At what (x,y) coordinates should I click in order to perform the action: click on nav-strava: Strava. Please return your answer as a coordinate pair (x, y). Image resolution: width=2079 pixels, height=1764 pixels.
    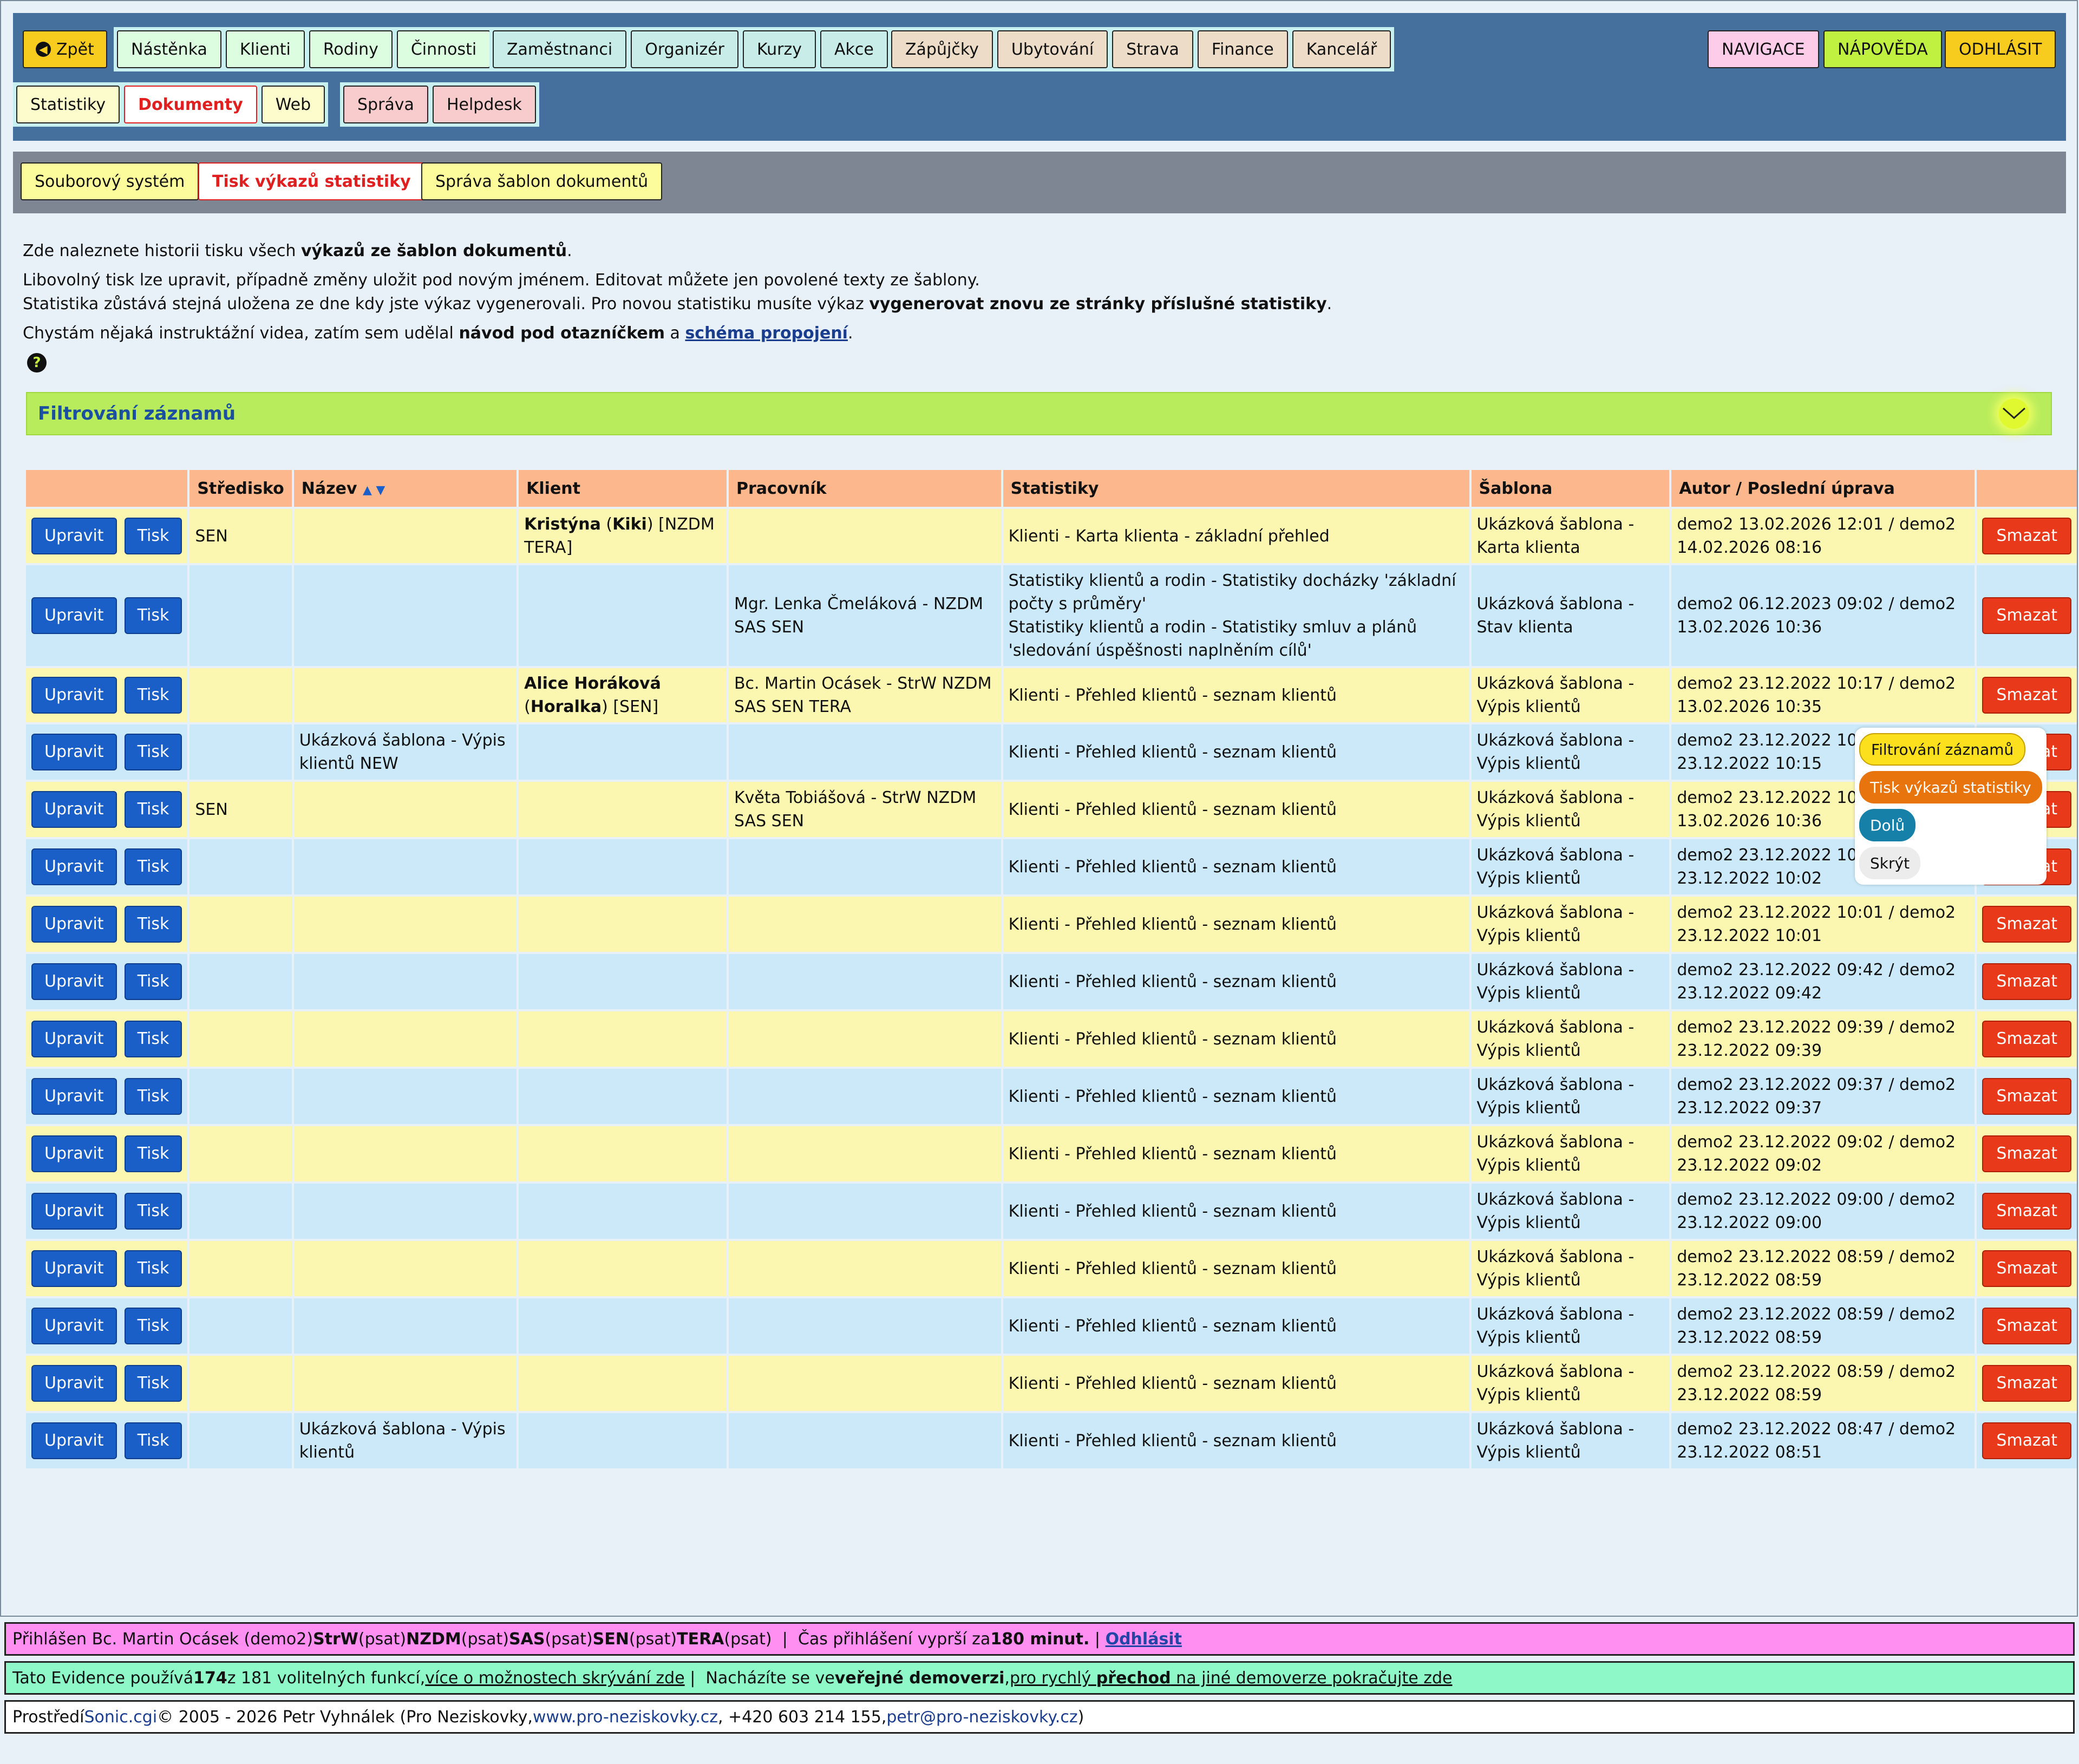
    Looking at the image, I should click on (1152, 49).